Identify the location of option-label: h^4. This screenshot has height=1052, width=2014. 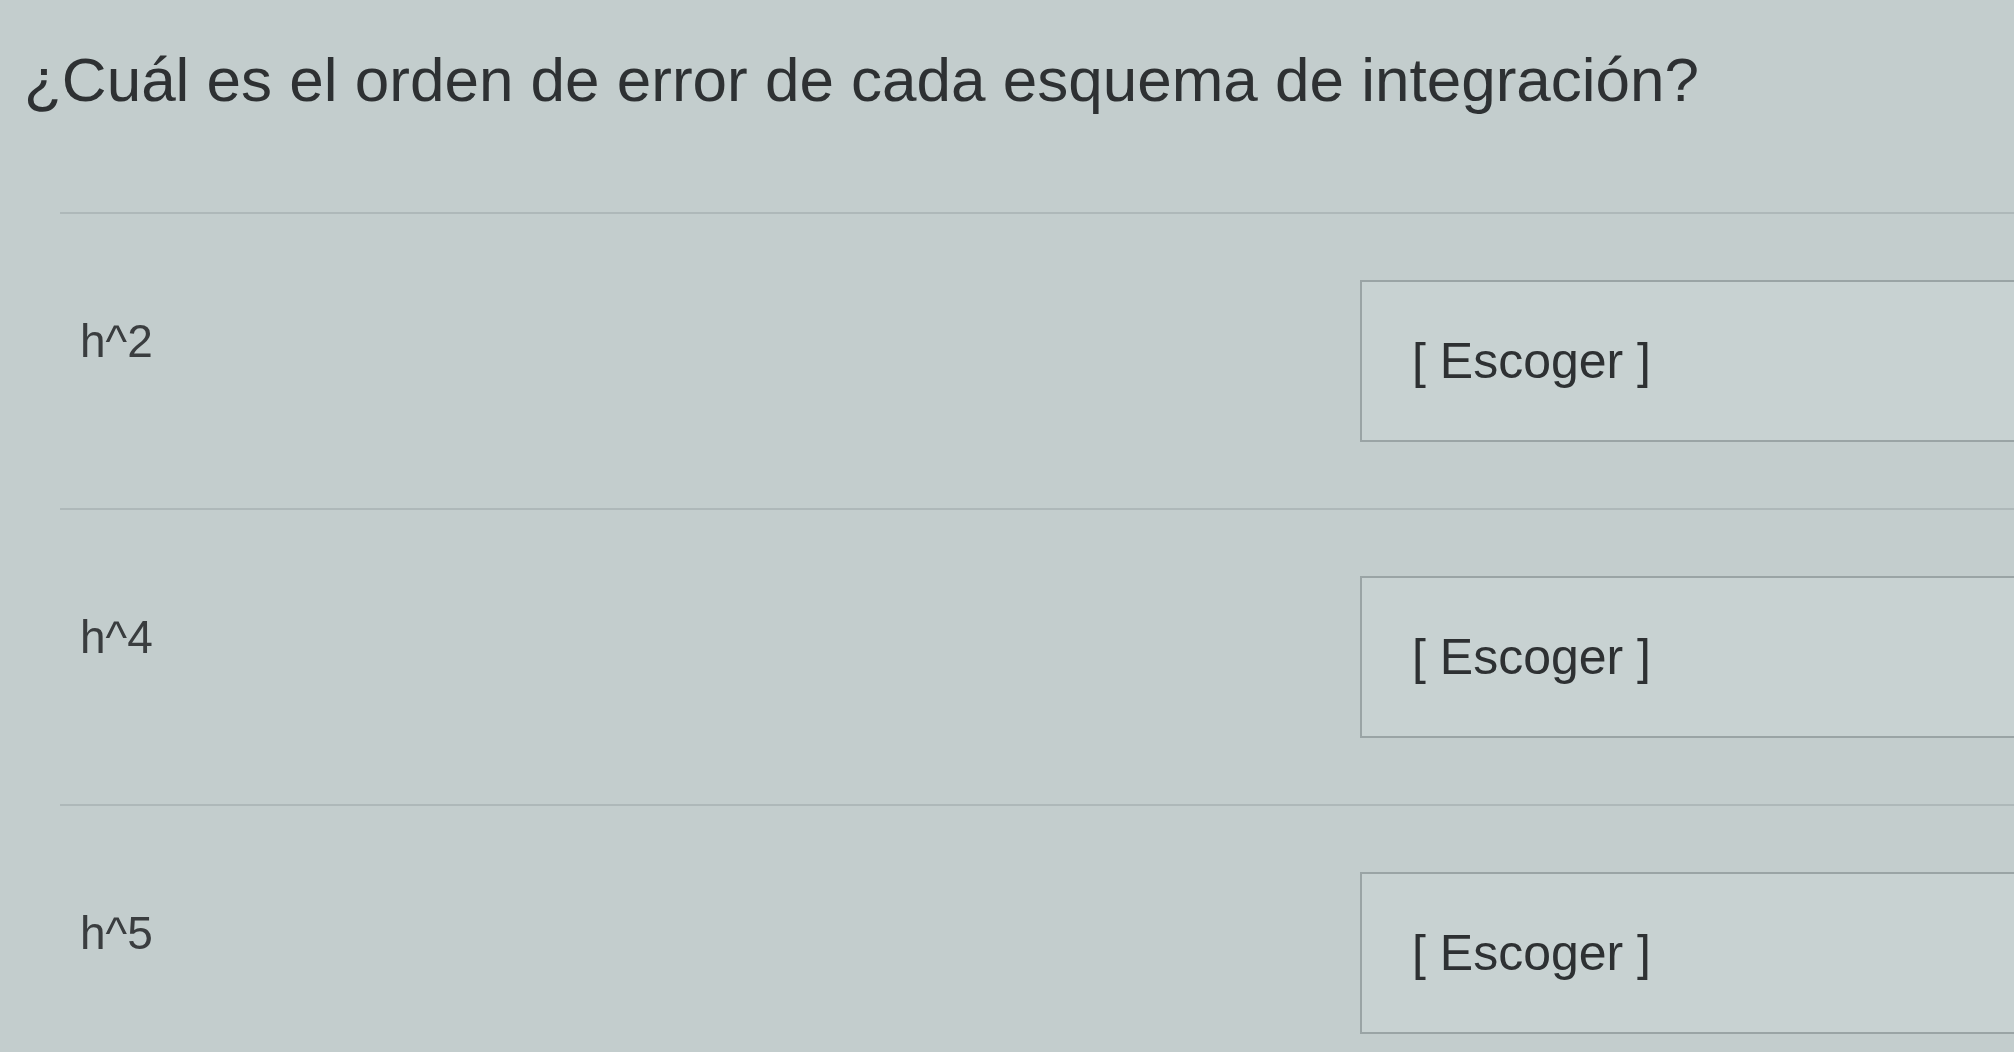
(116, 637).